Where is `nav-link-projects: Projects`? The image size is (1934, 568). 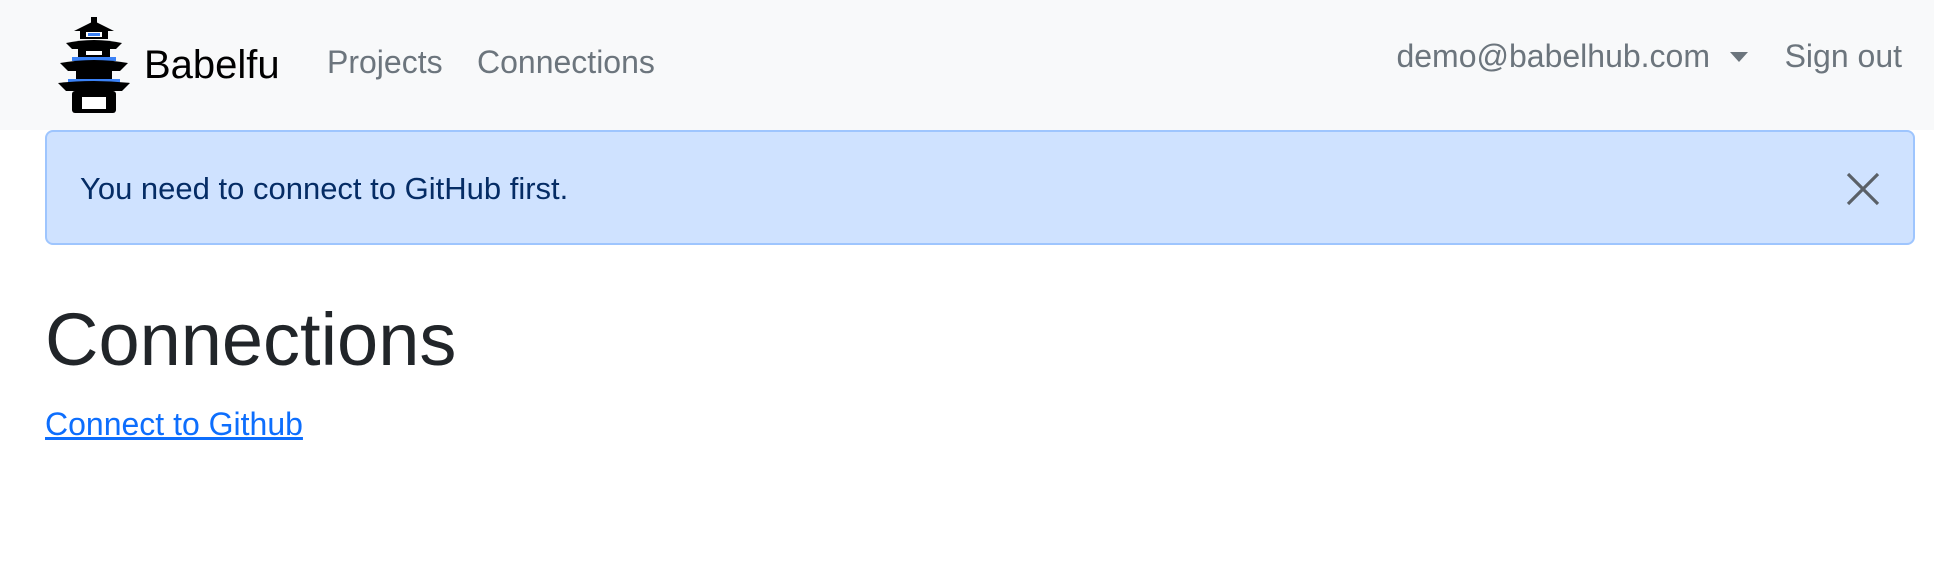 nav-link-projects: Projects is located at coordinates (385, 62).